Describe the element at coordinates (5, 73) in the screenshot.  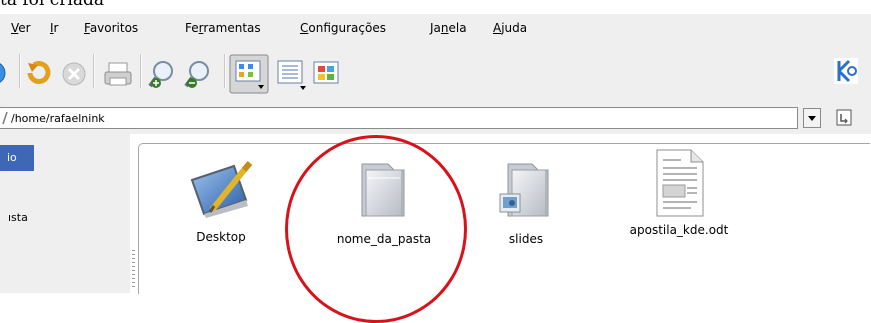
I see `home-icon` at that location.